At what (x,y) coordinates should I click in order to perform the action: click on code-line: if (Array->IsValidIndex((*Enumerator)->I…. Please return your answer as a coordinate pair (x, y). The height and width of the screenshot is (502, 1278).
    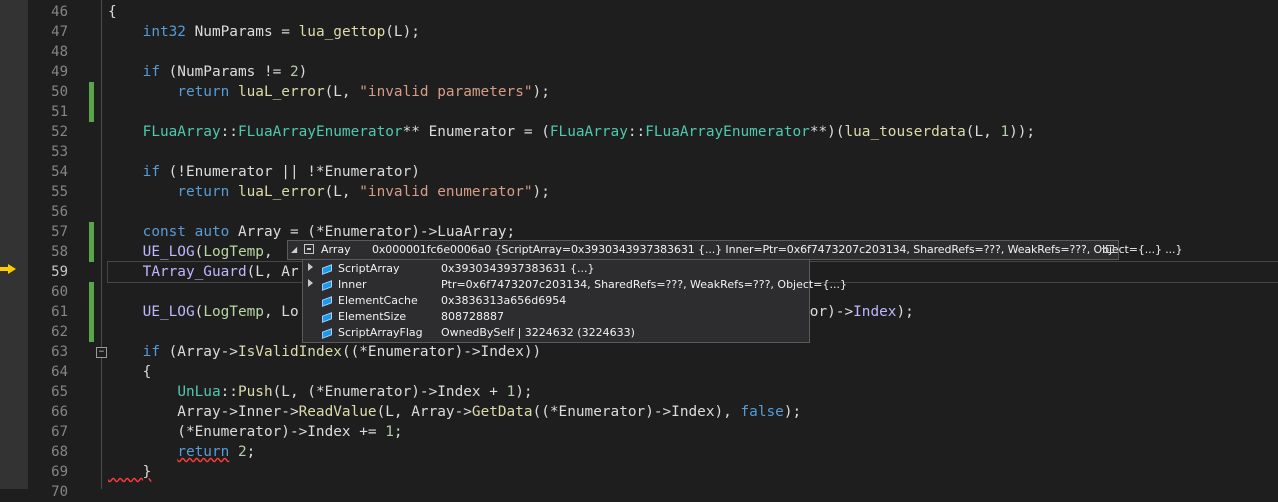
    Looking at the image, I should click on (325, 352).